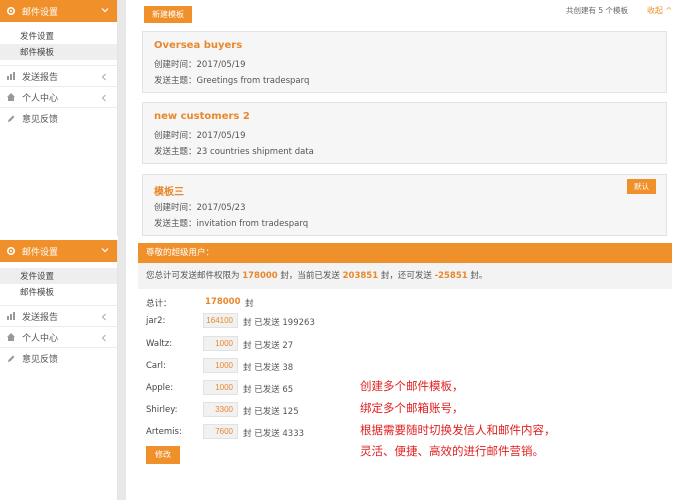 The width and height of the screenshot is (677, 500). I want to click on summary-remaining: -25851, so click(451, 276).